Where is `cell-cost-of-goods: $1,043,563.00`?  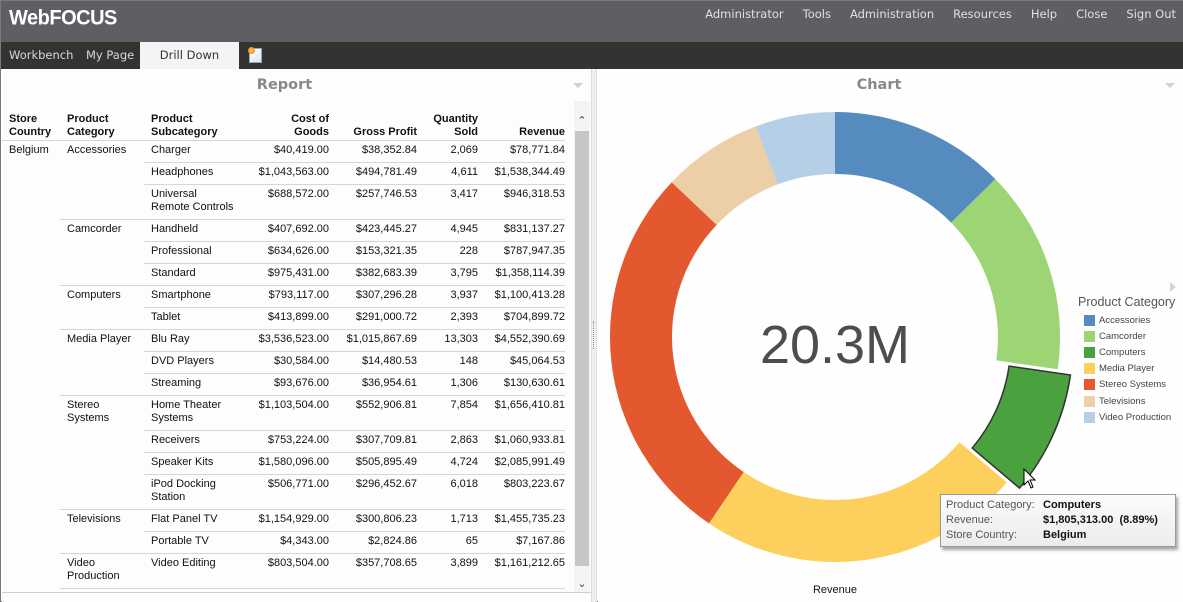
cell-cost-of-goods: $1,043,563.00 is located at coordinates (290, 173).